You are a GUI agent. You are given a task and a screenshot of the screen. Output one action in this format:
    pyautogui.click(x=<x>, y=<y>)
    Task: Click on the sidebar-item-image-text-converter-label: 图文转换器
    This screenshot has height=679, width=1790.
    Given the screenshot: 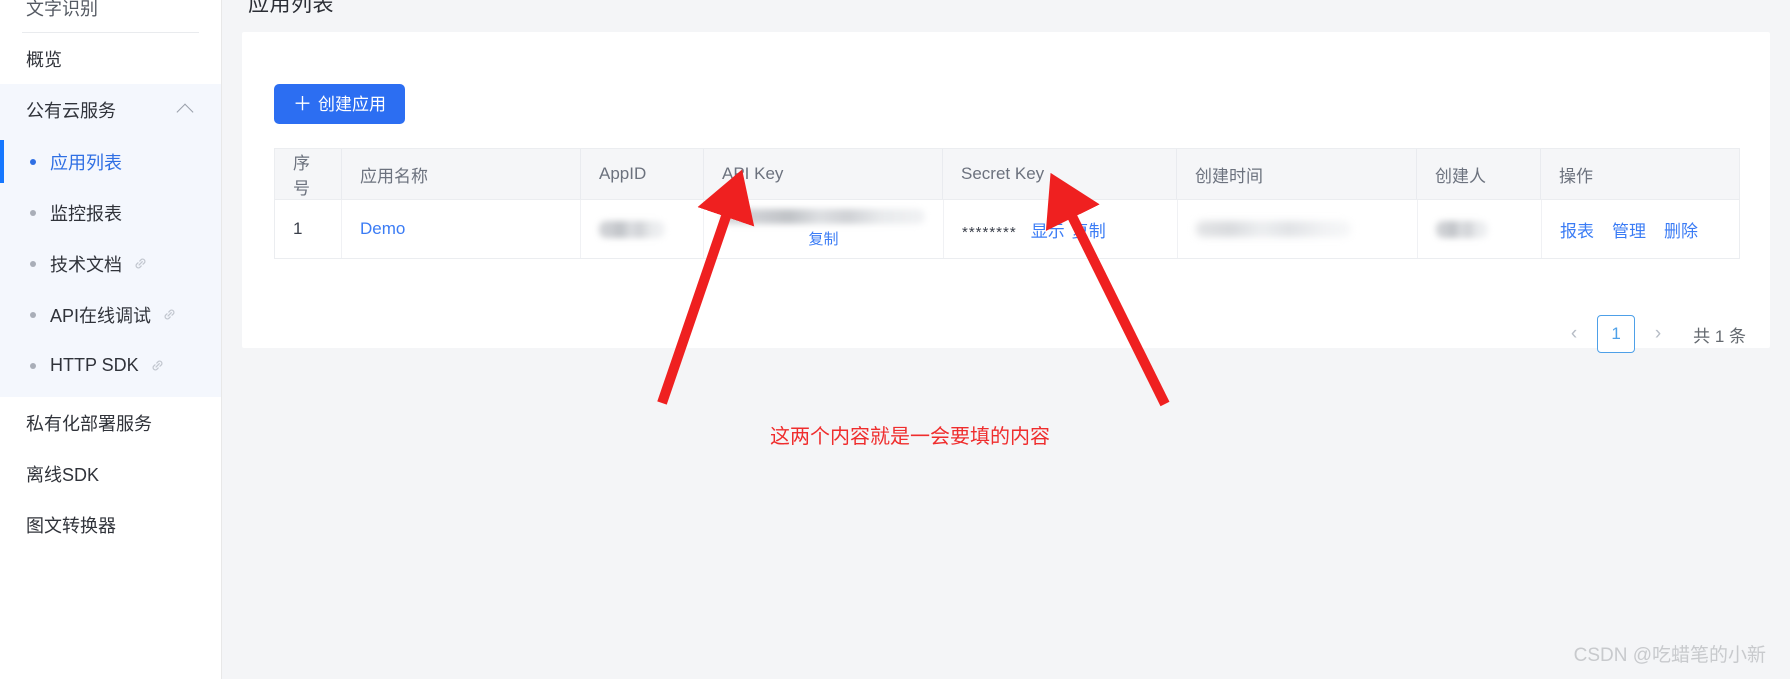 What is the action you would take?
    pyautogui.click(x=71, y=525)
    